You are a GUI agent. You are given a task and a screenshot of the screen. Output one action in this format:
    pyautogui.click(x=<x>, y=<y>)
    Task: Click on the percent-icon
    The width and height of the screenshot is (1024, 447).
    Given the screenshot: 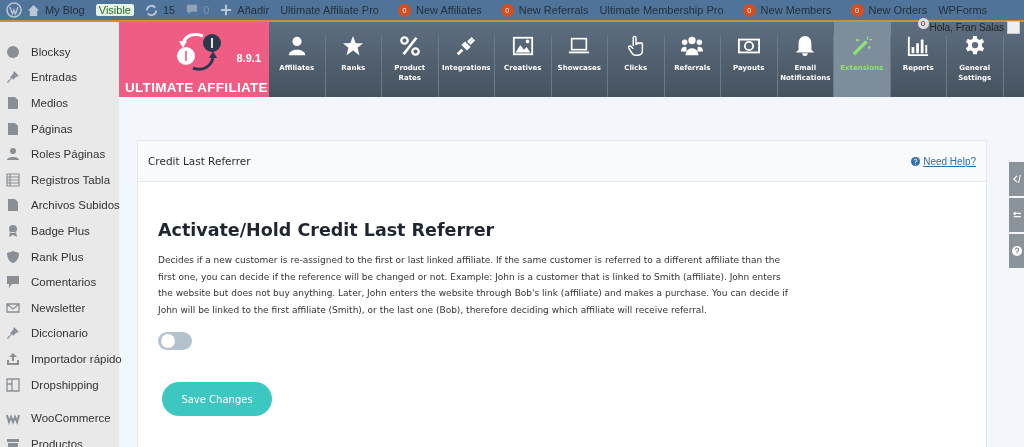 What is the action you would take?
    pyautogui.click(x=409, y=46)
    